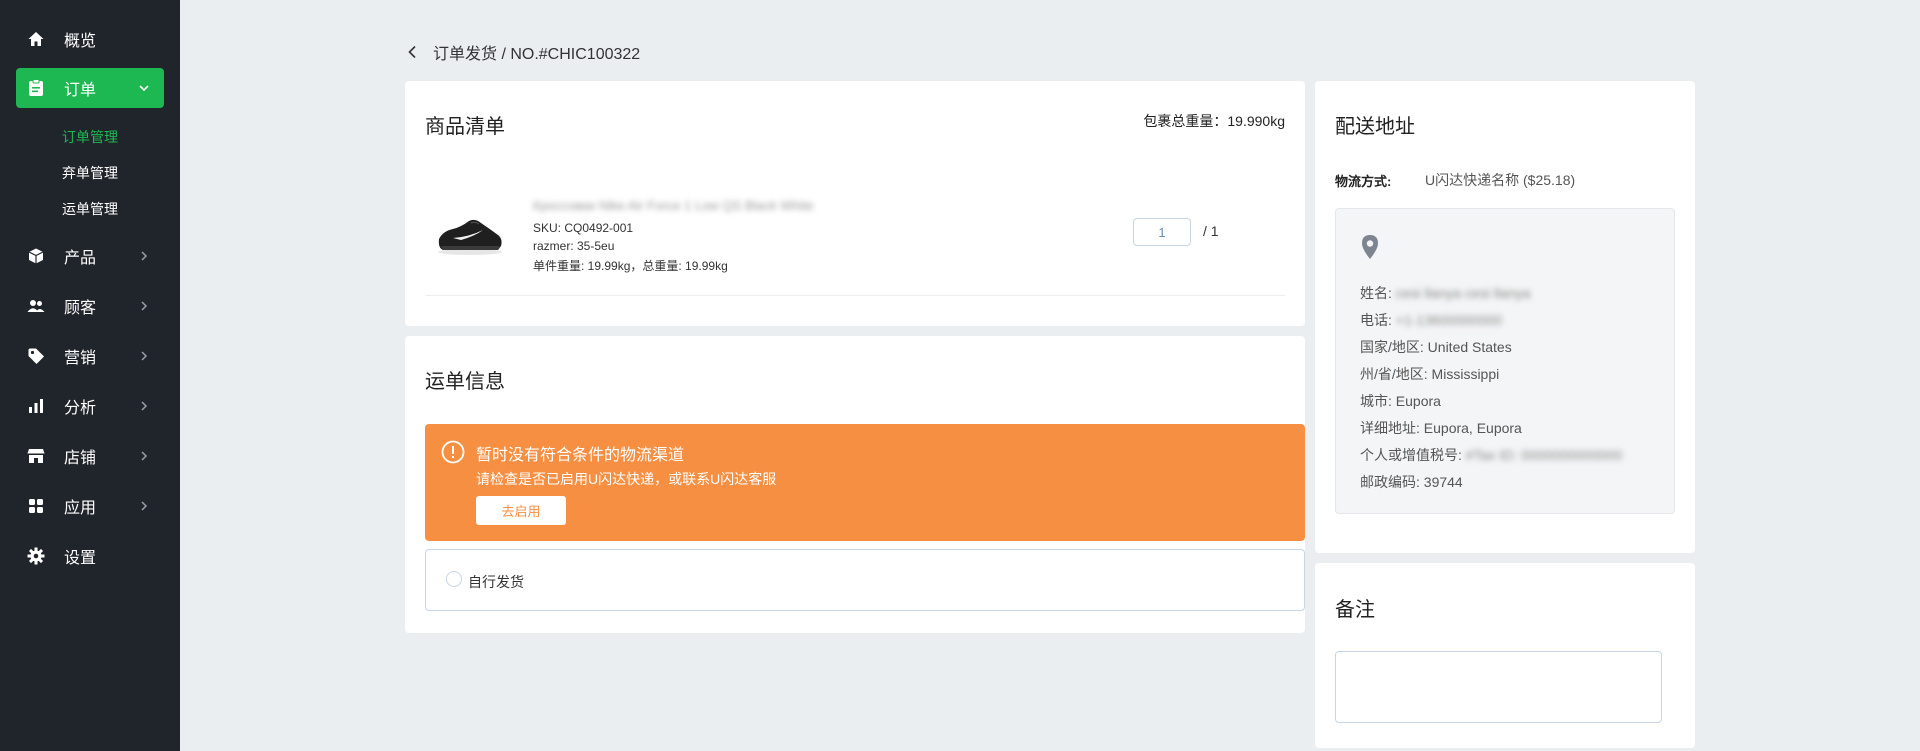 The width and height of the screenshot is (1920, 751). What do you see at coordinates (80, 358) in the screenshot?
I see `nav-label: 营销` at bounding box center [80, 358].